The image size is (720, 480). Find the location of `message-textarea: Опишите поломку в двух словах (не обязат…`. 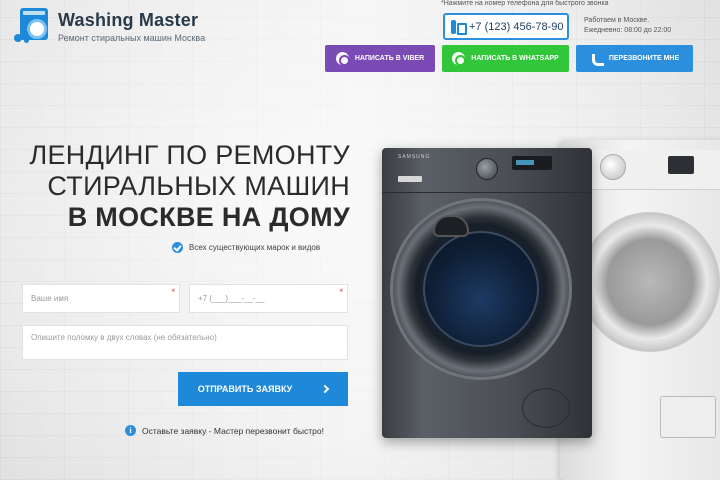

message-textarea: Опишите поломку в двух словах (не обязат… is located at coordinates (185, 342).